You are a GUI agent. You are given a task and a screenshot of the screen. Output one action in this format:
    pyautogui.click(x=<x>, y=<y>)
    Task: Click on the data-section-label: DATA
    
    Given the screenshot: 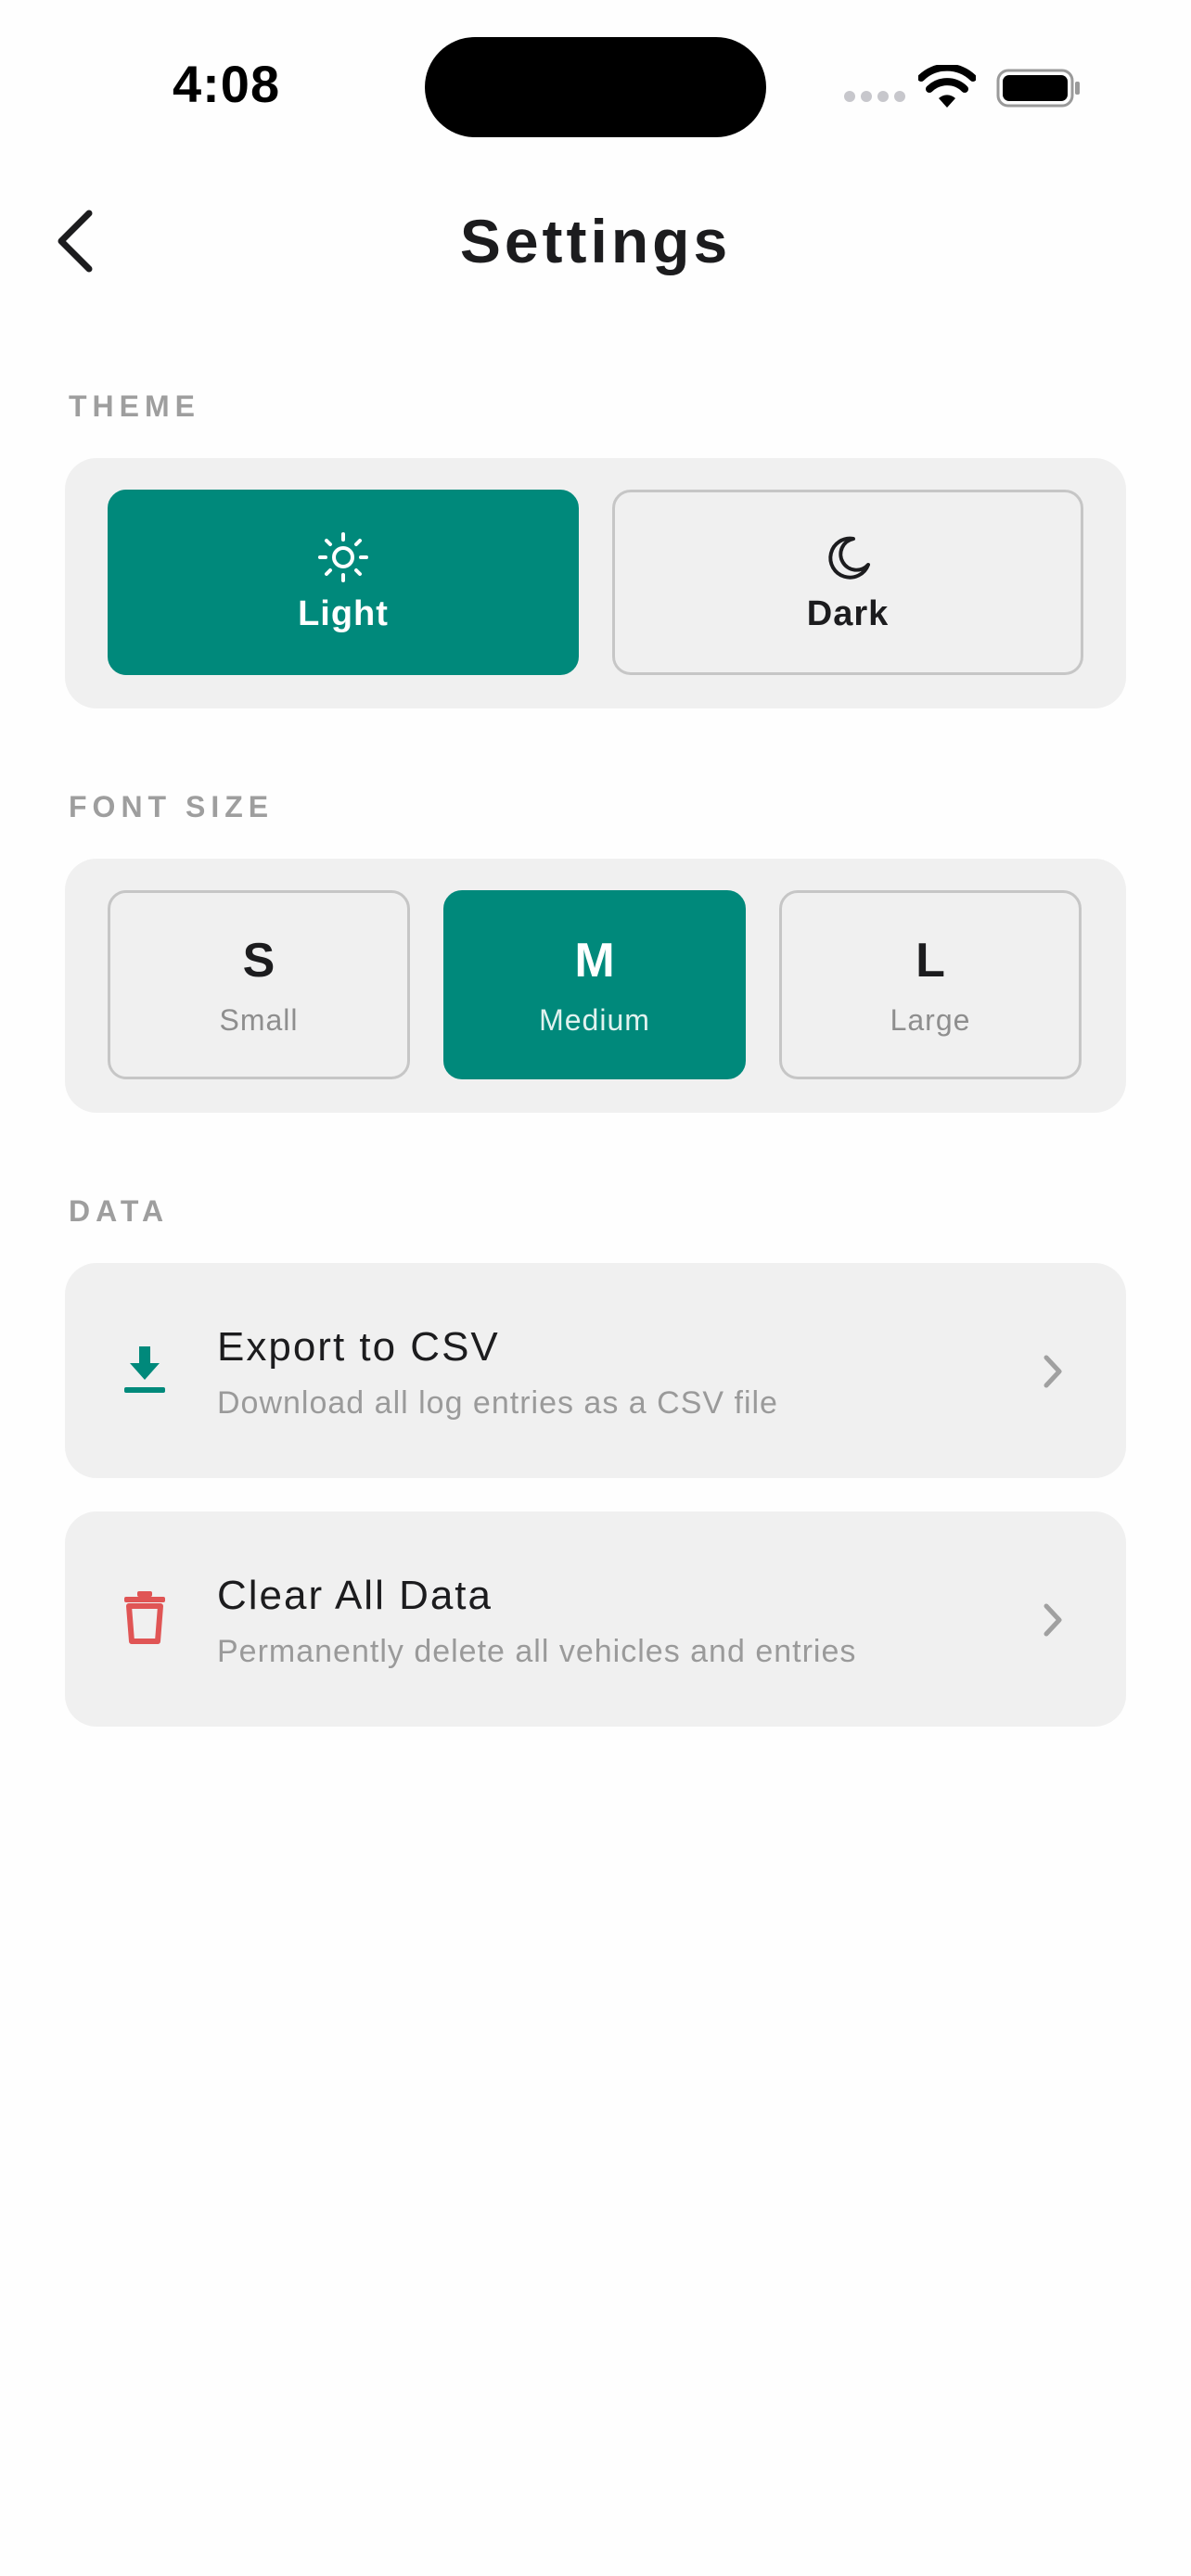 What is the action you would take?
    pyautogui.click(x=120, y=1211)
    